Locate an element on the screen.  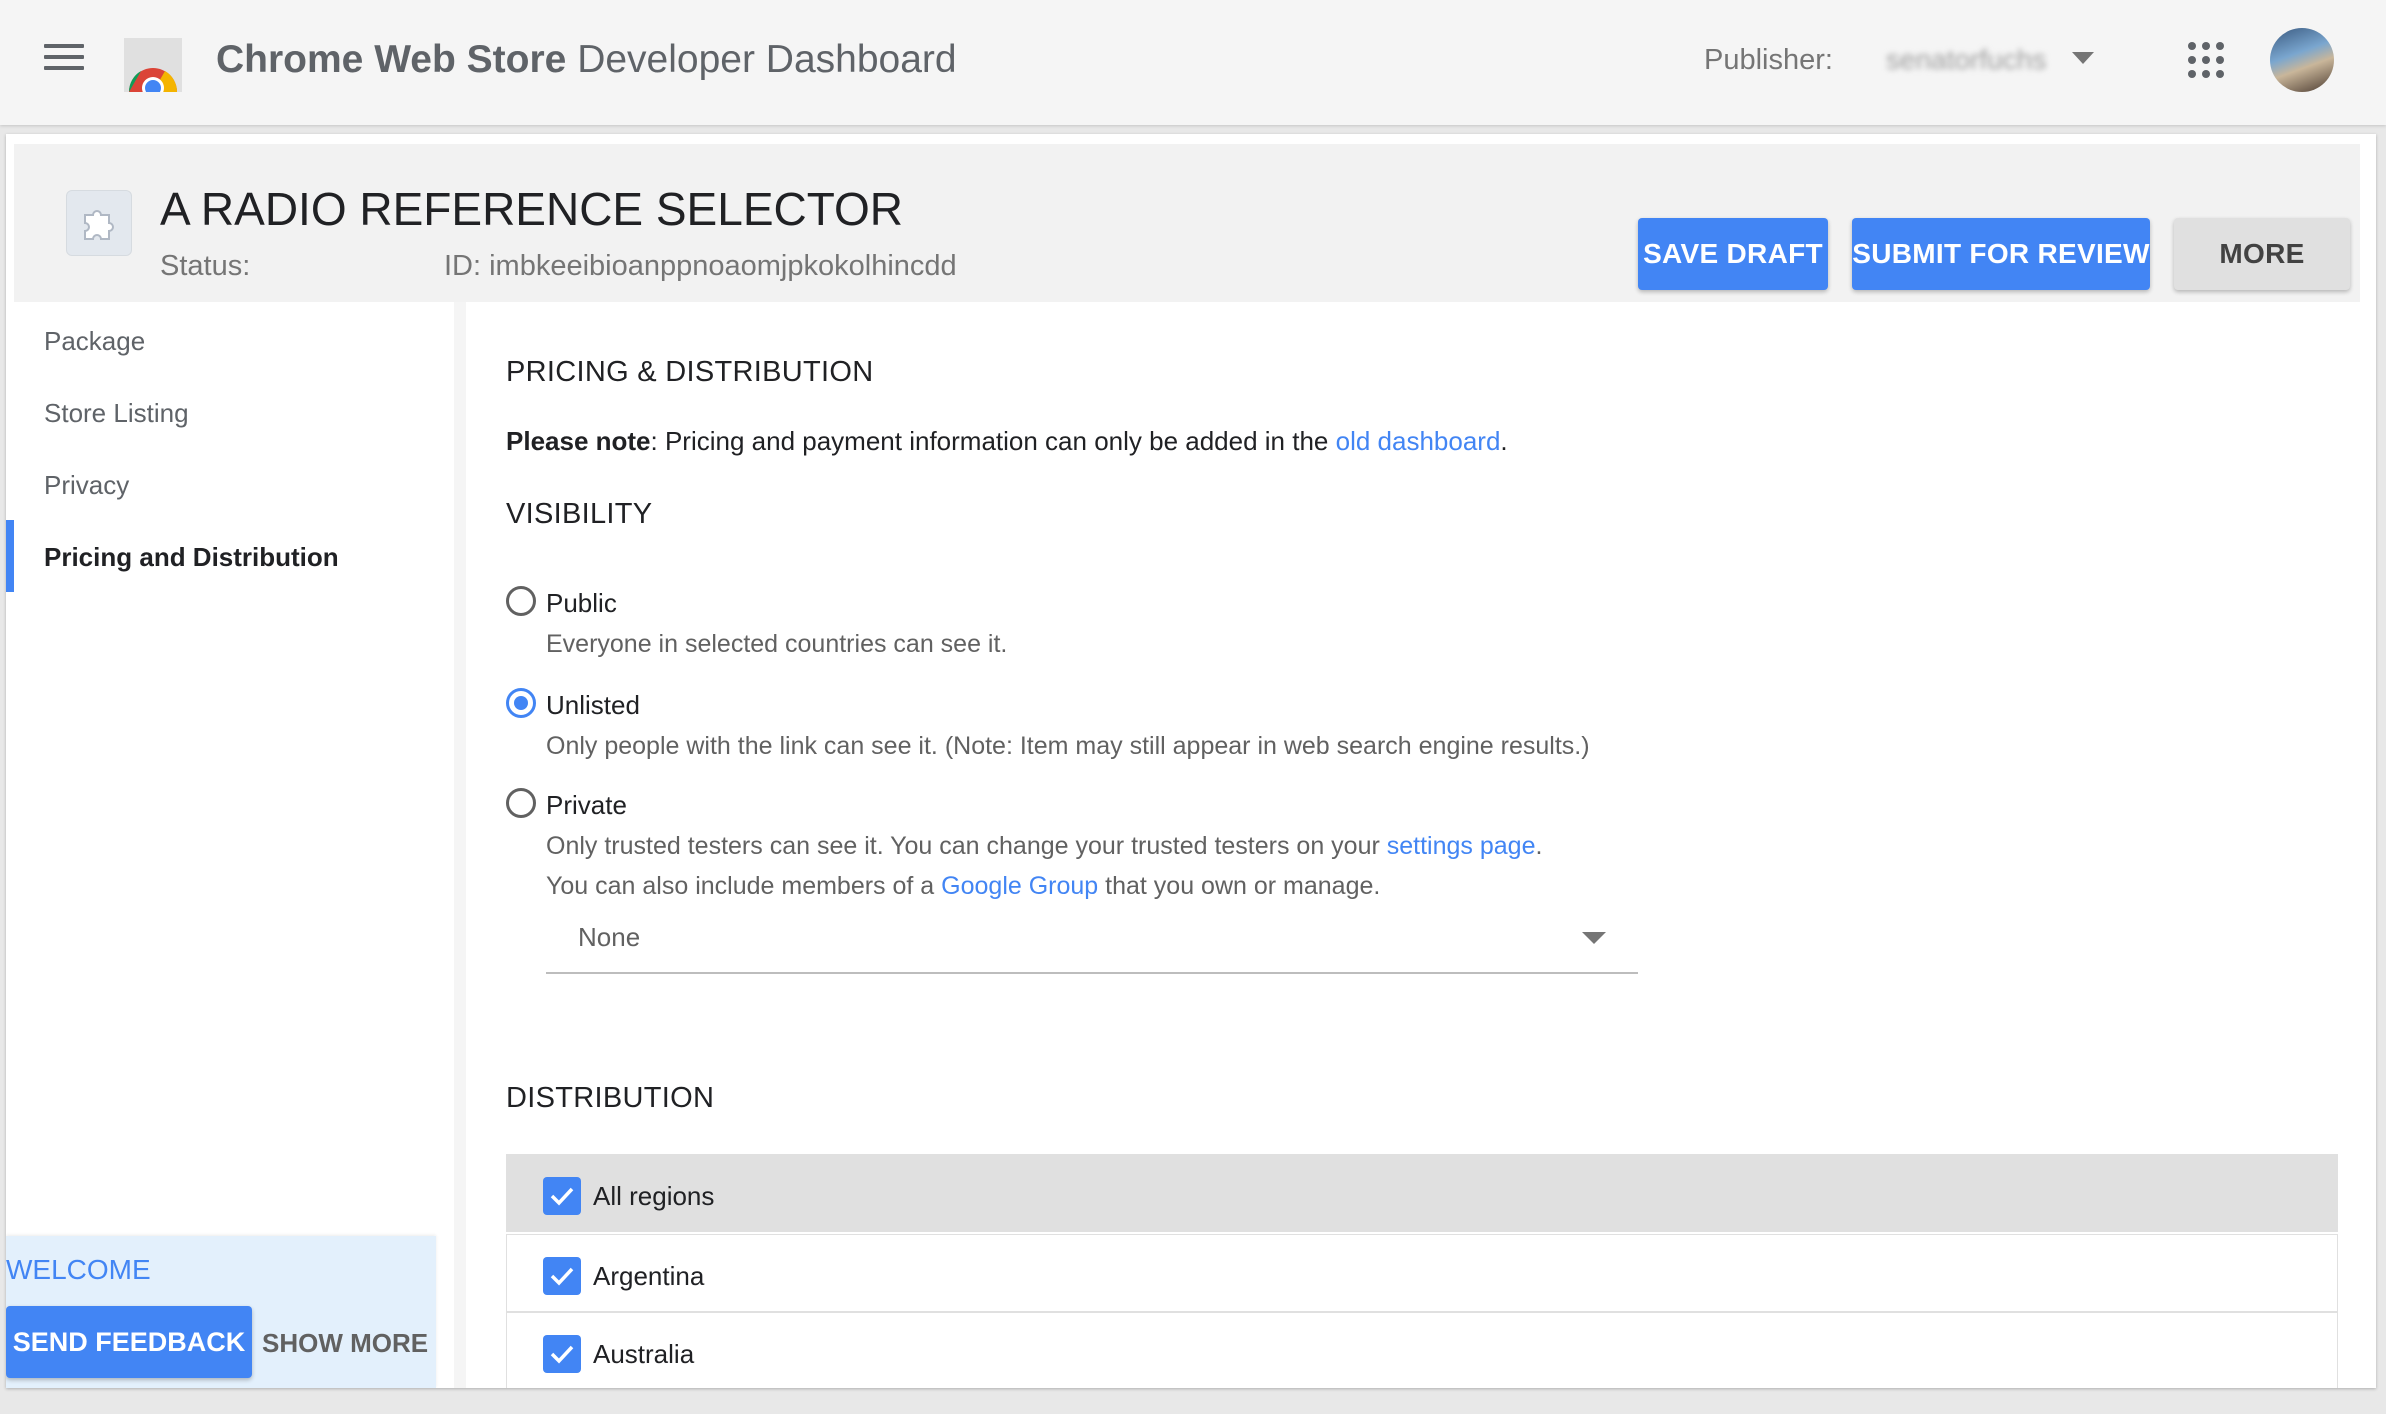
app-title-rest: Developer Dashboard is located at coordinates (767, 59).